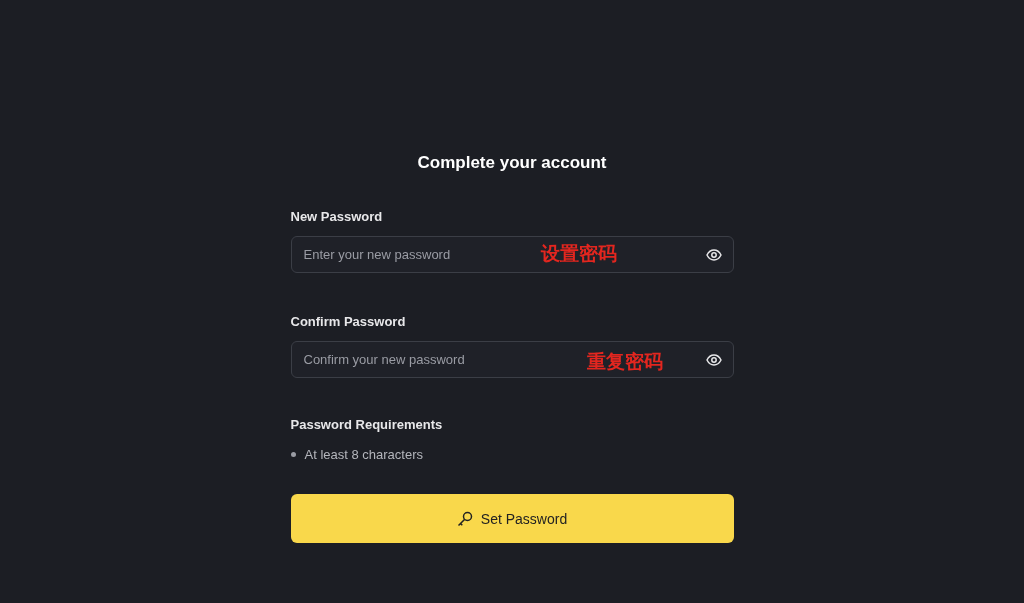 The image size is (1024, 603). I want to click on requirements-heading: Password Requirements, so click(367, 424).